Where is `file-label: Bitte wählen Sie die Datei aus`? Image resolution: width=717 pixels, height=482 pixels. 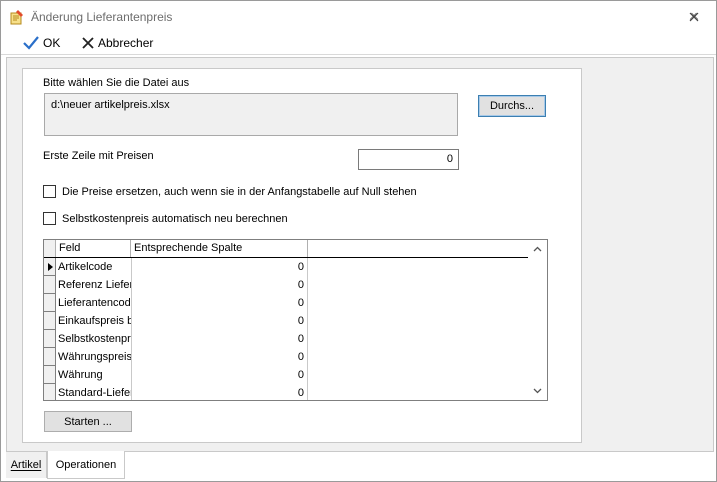 file-label: Bitte wählen Sie die Datei aus is located at coordinates (116, 83).